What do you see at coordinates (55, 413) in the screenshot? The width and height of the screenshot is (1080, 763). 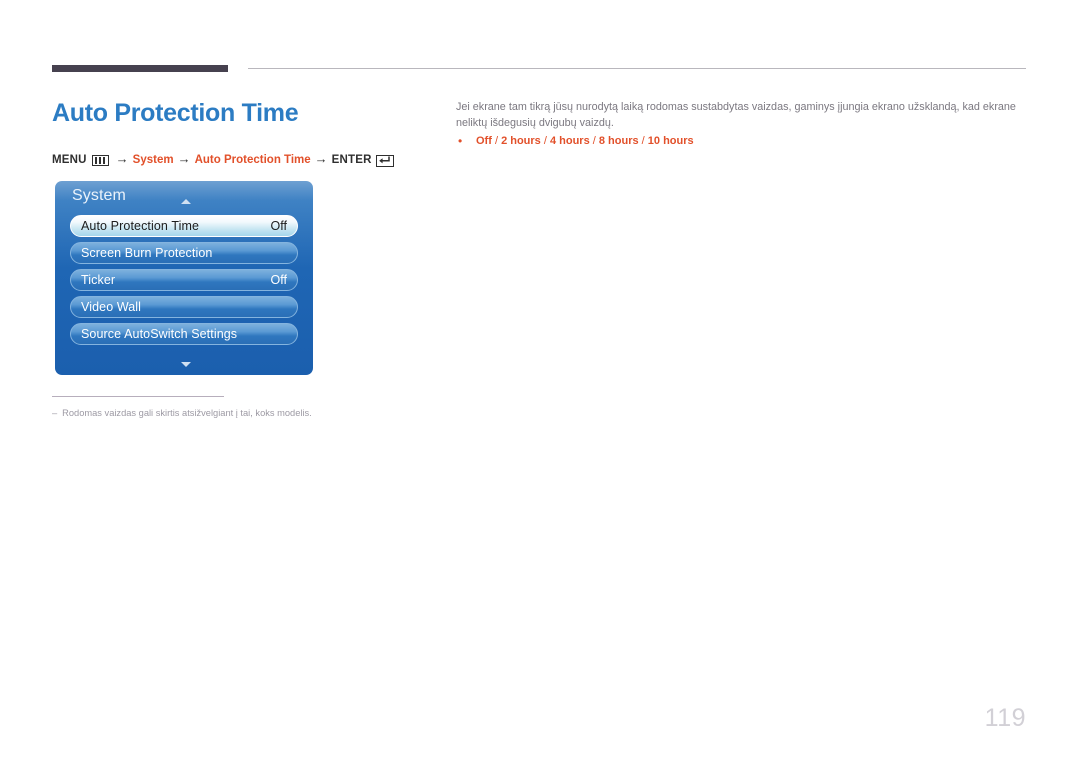 I see `footnote-dash: –` at bounding box center [55, 413].